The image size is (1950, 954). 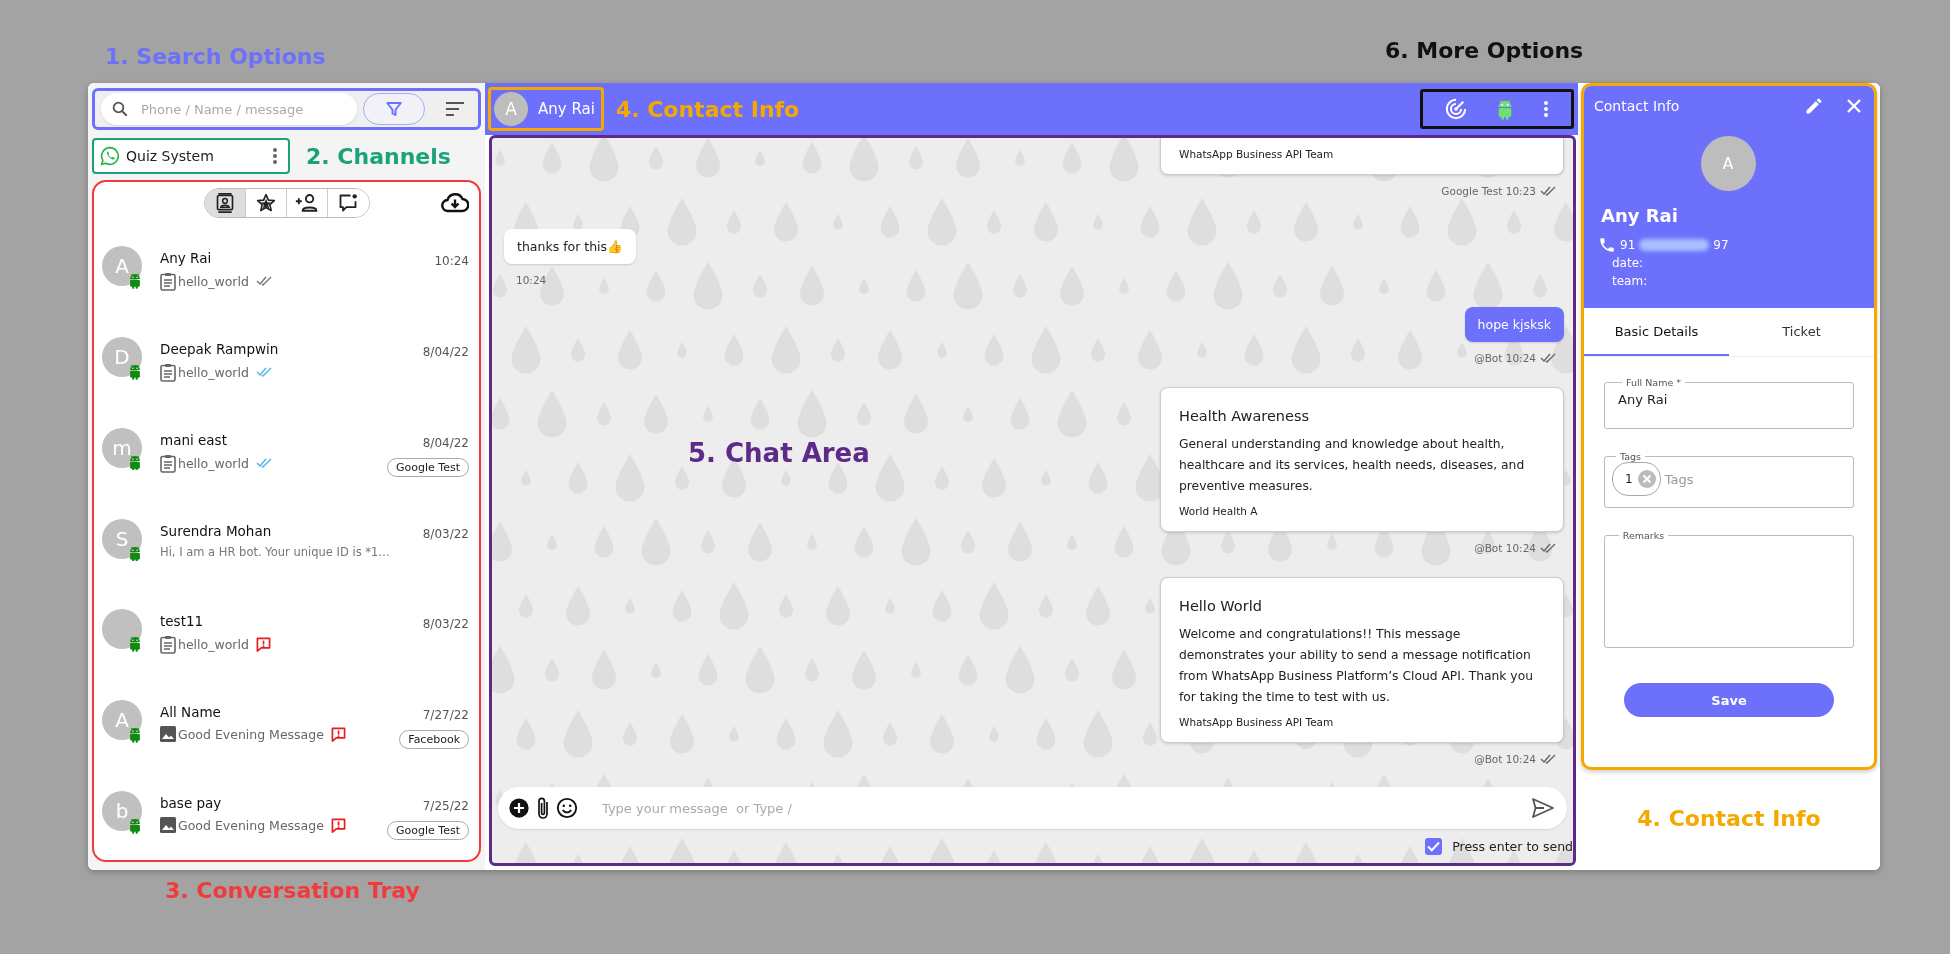 What do you see at coordinates (170, 156) in the screenshot?
I see `channel-name: Quiz System` at bounding box center [170, 156].